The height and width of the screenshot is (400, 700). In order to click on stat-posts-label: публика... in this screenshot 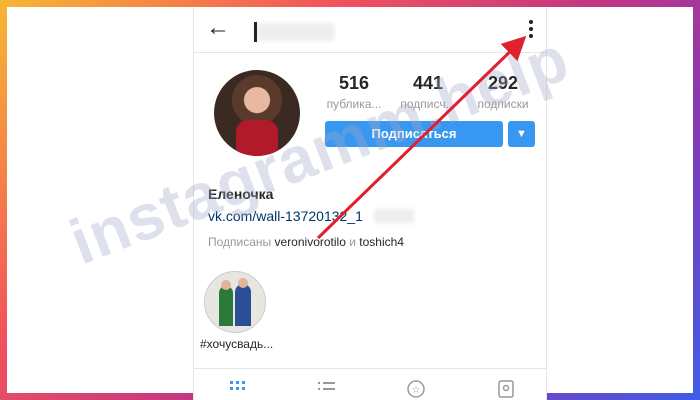, I will do `click(354, 104)`.